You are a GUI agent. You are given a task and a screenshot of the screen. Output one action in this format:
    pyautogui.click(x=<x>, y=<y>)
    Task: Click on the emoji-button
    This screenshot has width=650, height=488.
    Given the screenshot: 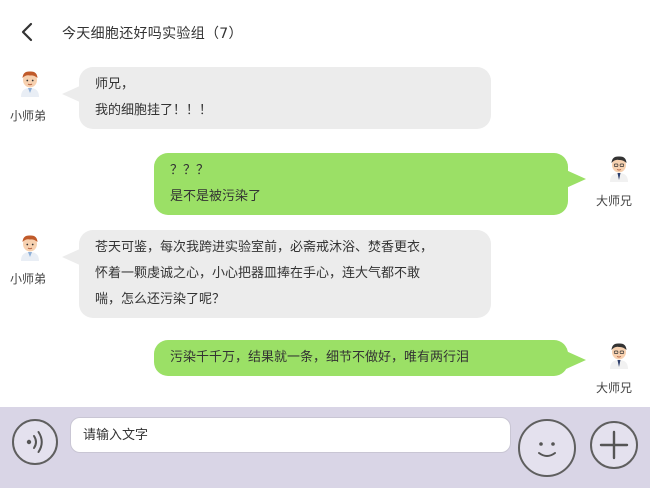 What is the action you would take?
    pyautogui.click(x=547, y=448)
    